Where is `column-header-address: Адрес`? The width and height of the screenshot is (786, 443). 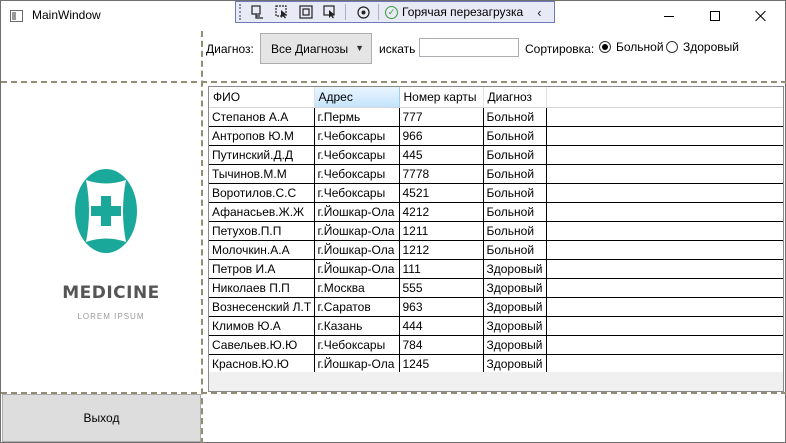
column-header-address: Адрес is located at coordinates (357, 97).